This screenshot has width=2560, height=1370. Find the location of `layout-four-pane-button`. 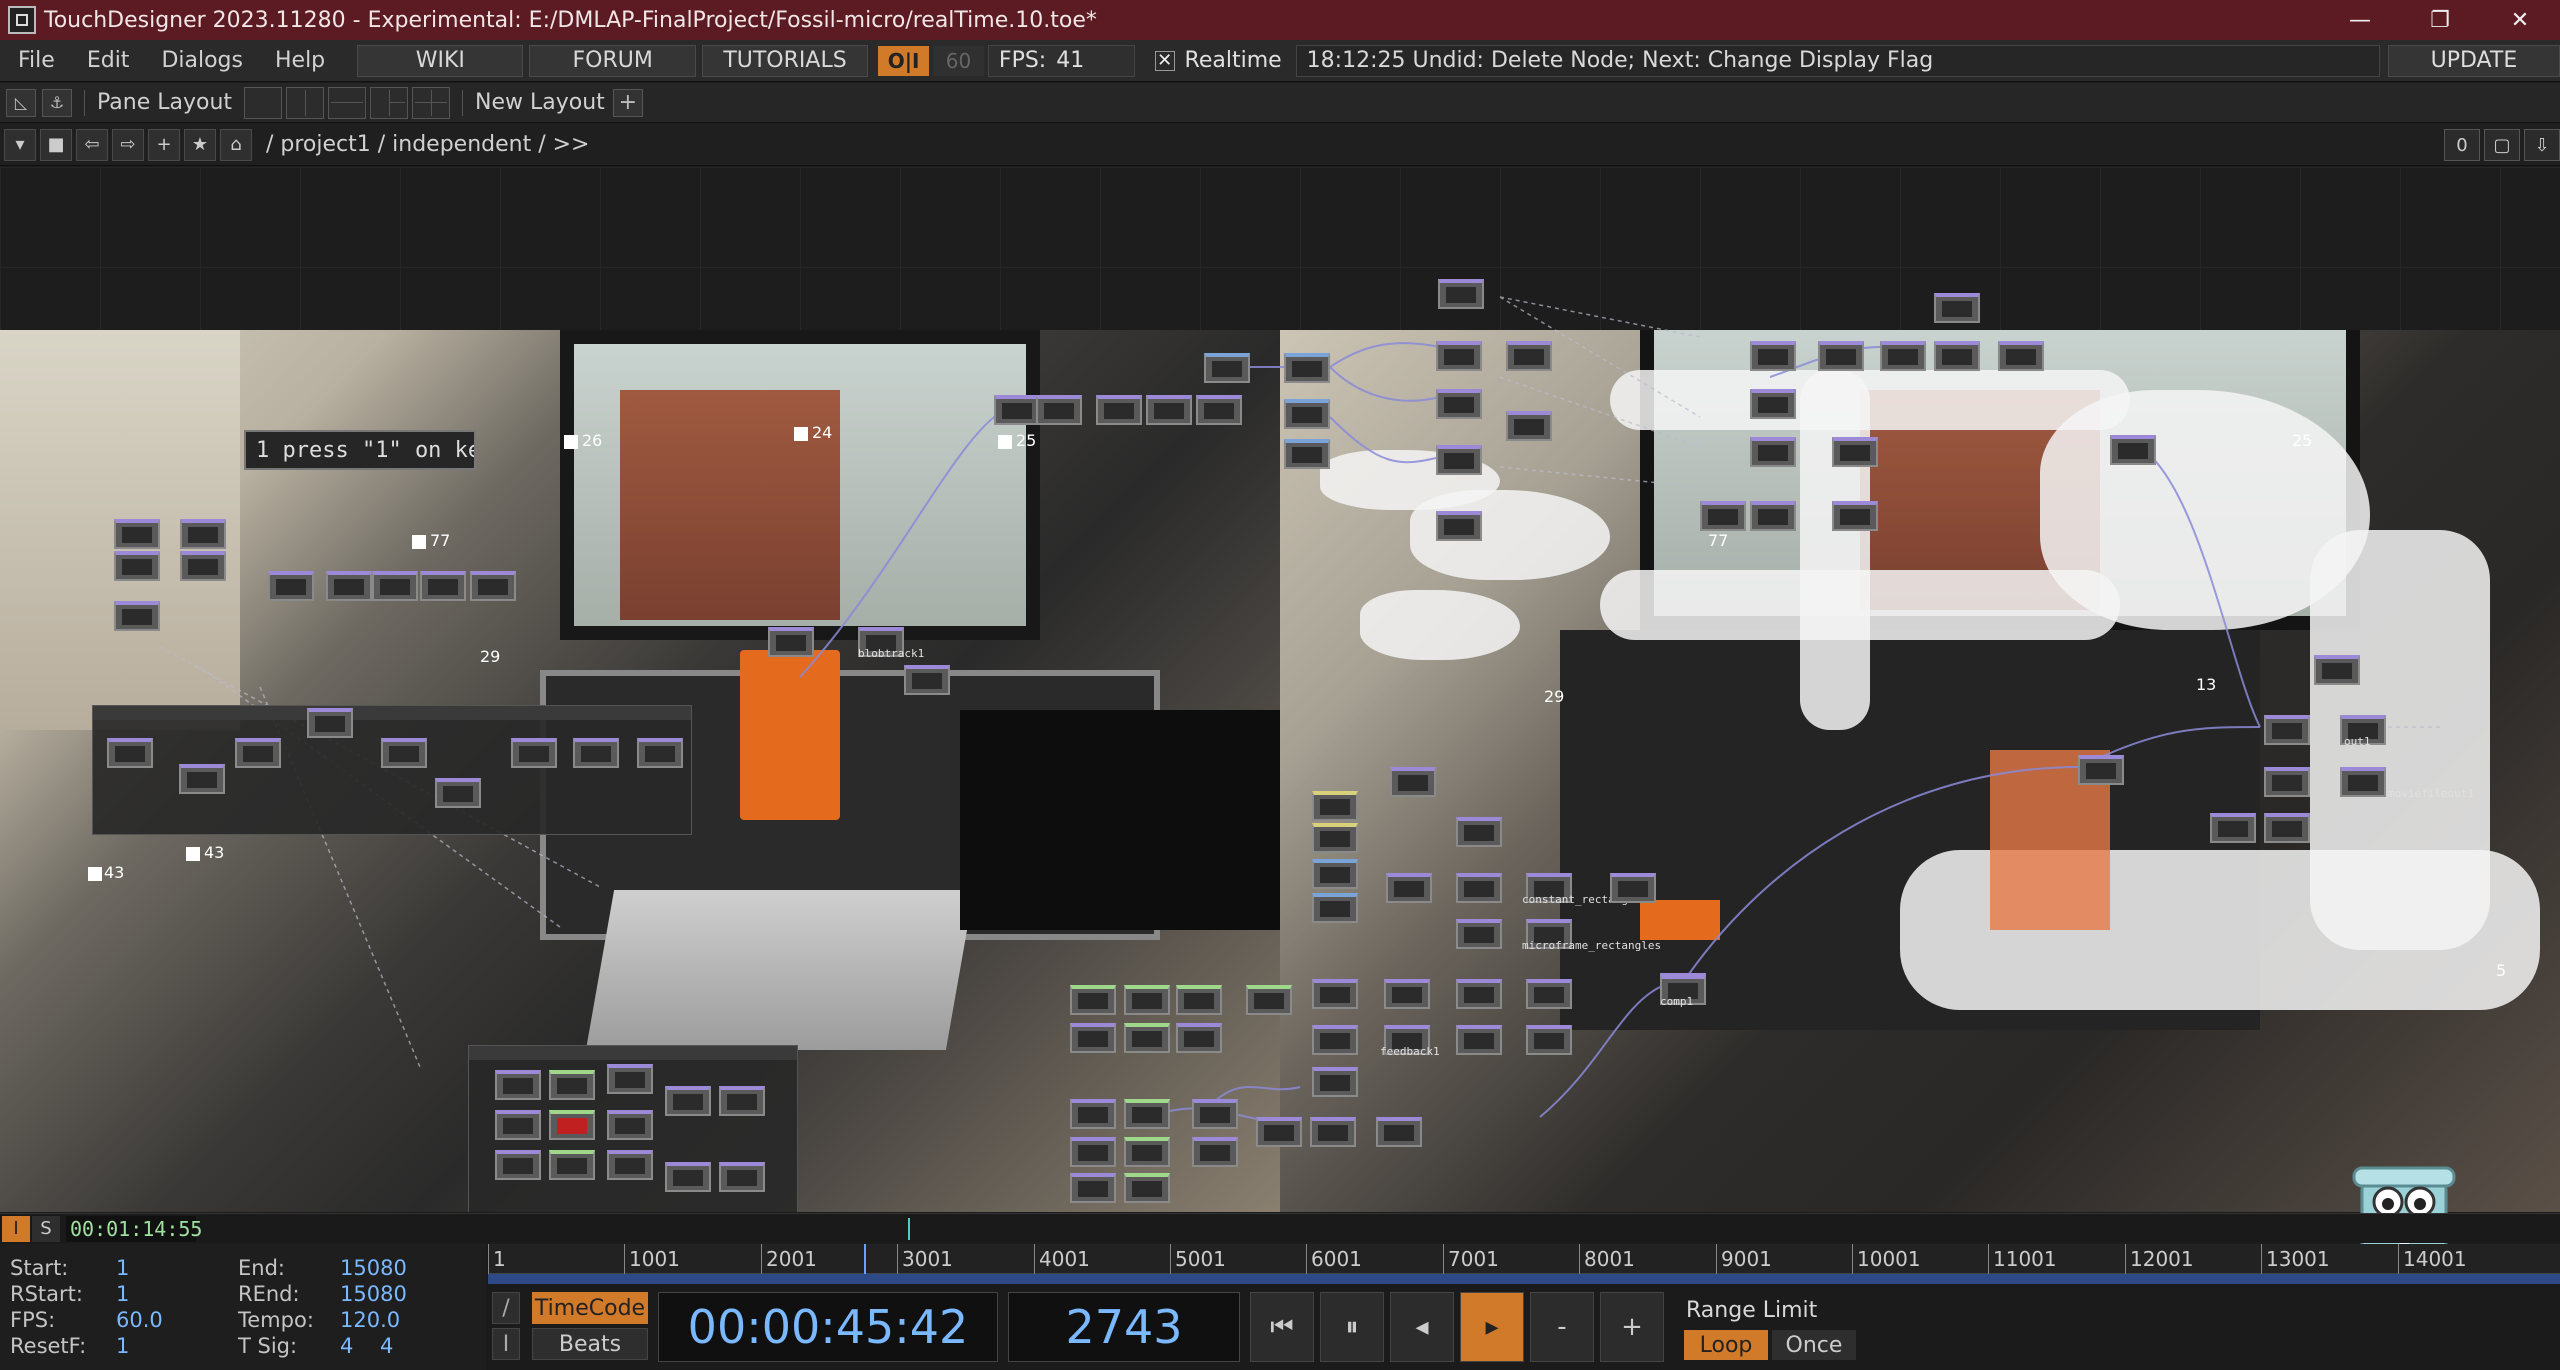

layout-four-pane-button is located at coordinates (431, 102).